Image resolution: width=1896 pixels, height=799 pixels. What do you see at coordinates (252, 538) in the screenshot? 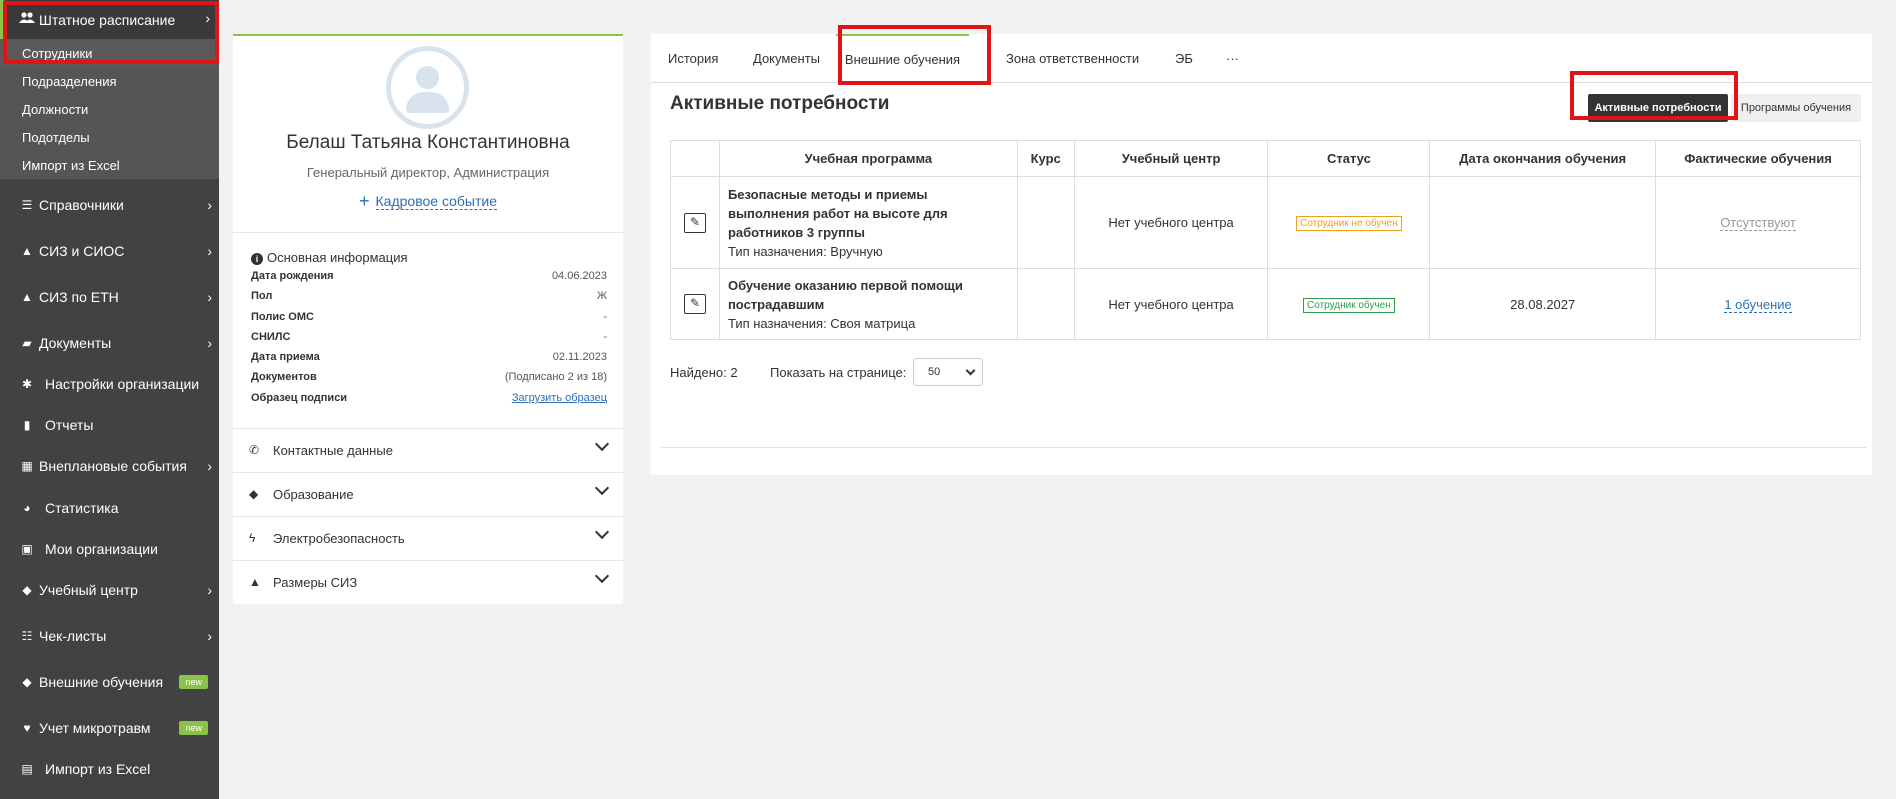
I see `bolt-icon: ϟ` at bounding box center [252, 538].